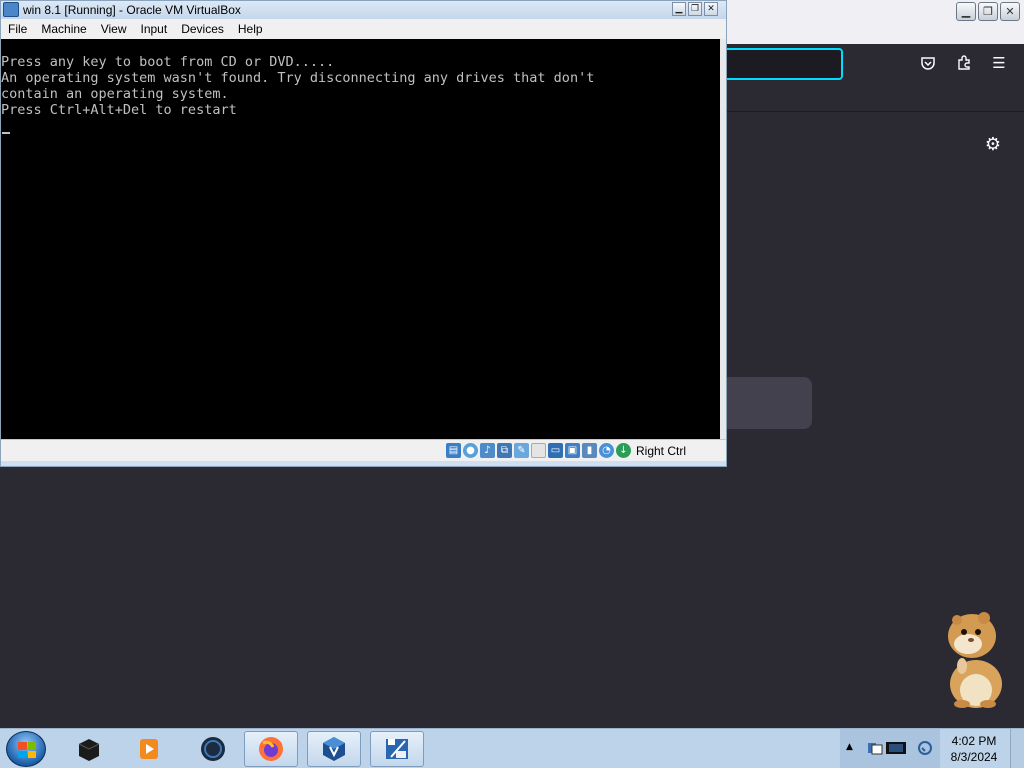  I want to click on mouse-integration-icon: ◔, so click(606, 450).